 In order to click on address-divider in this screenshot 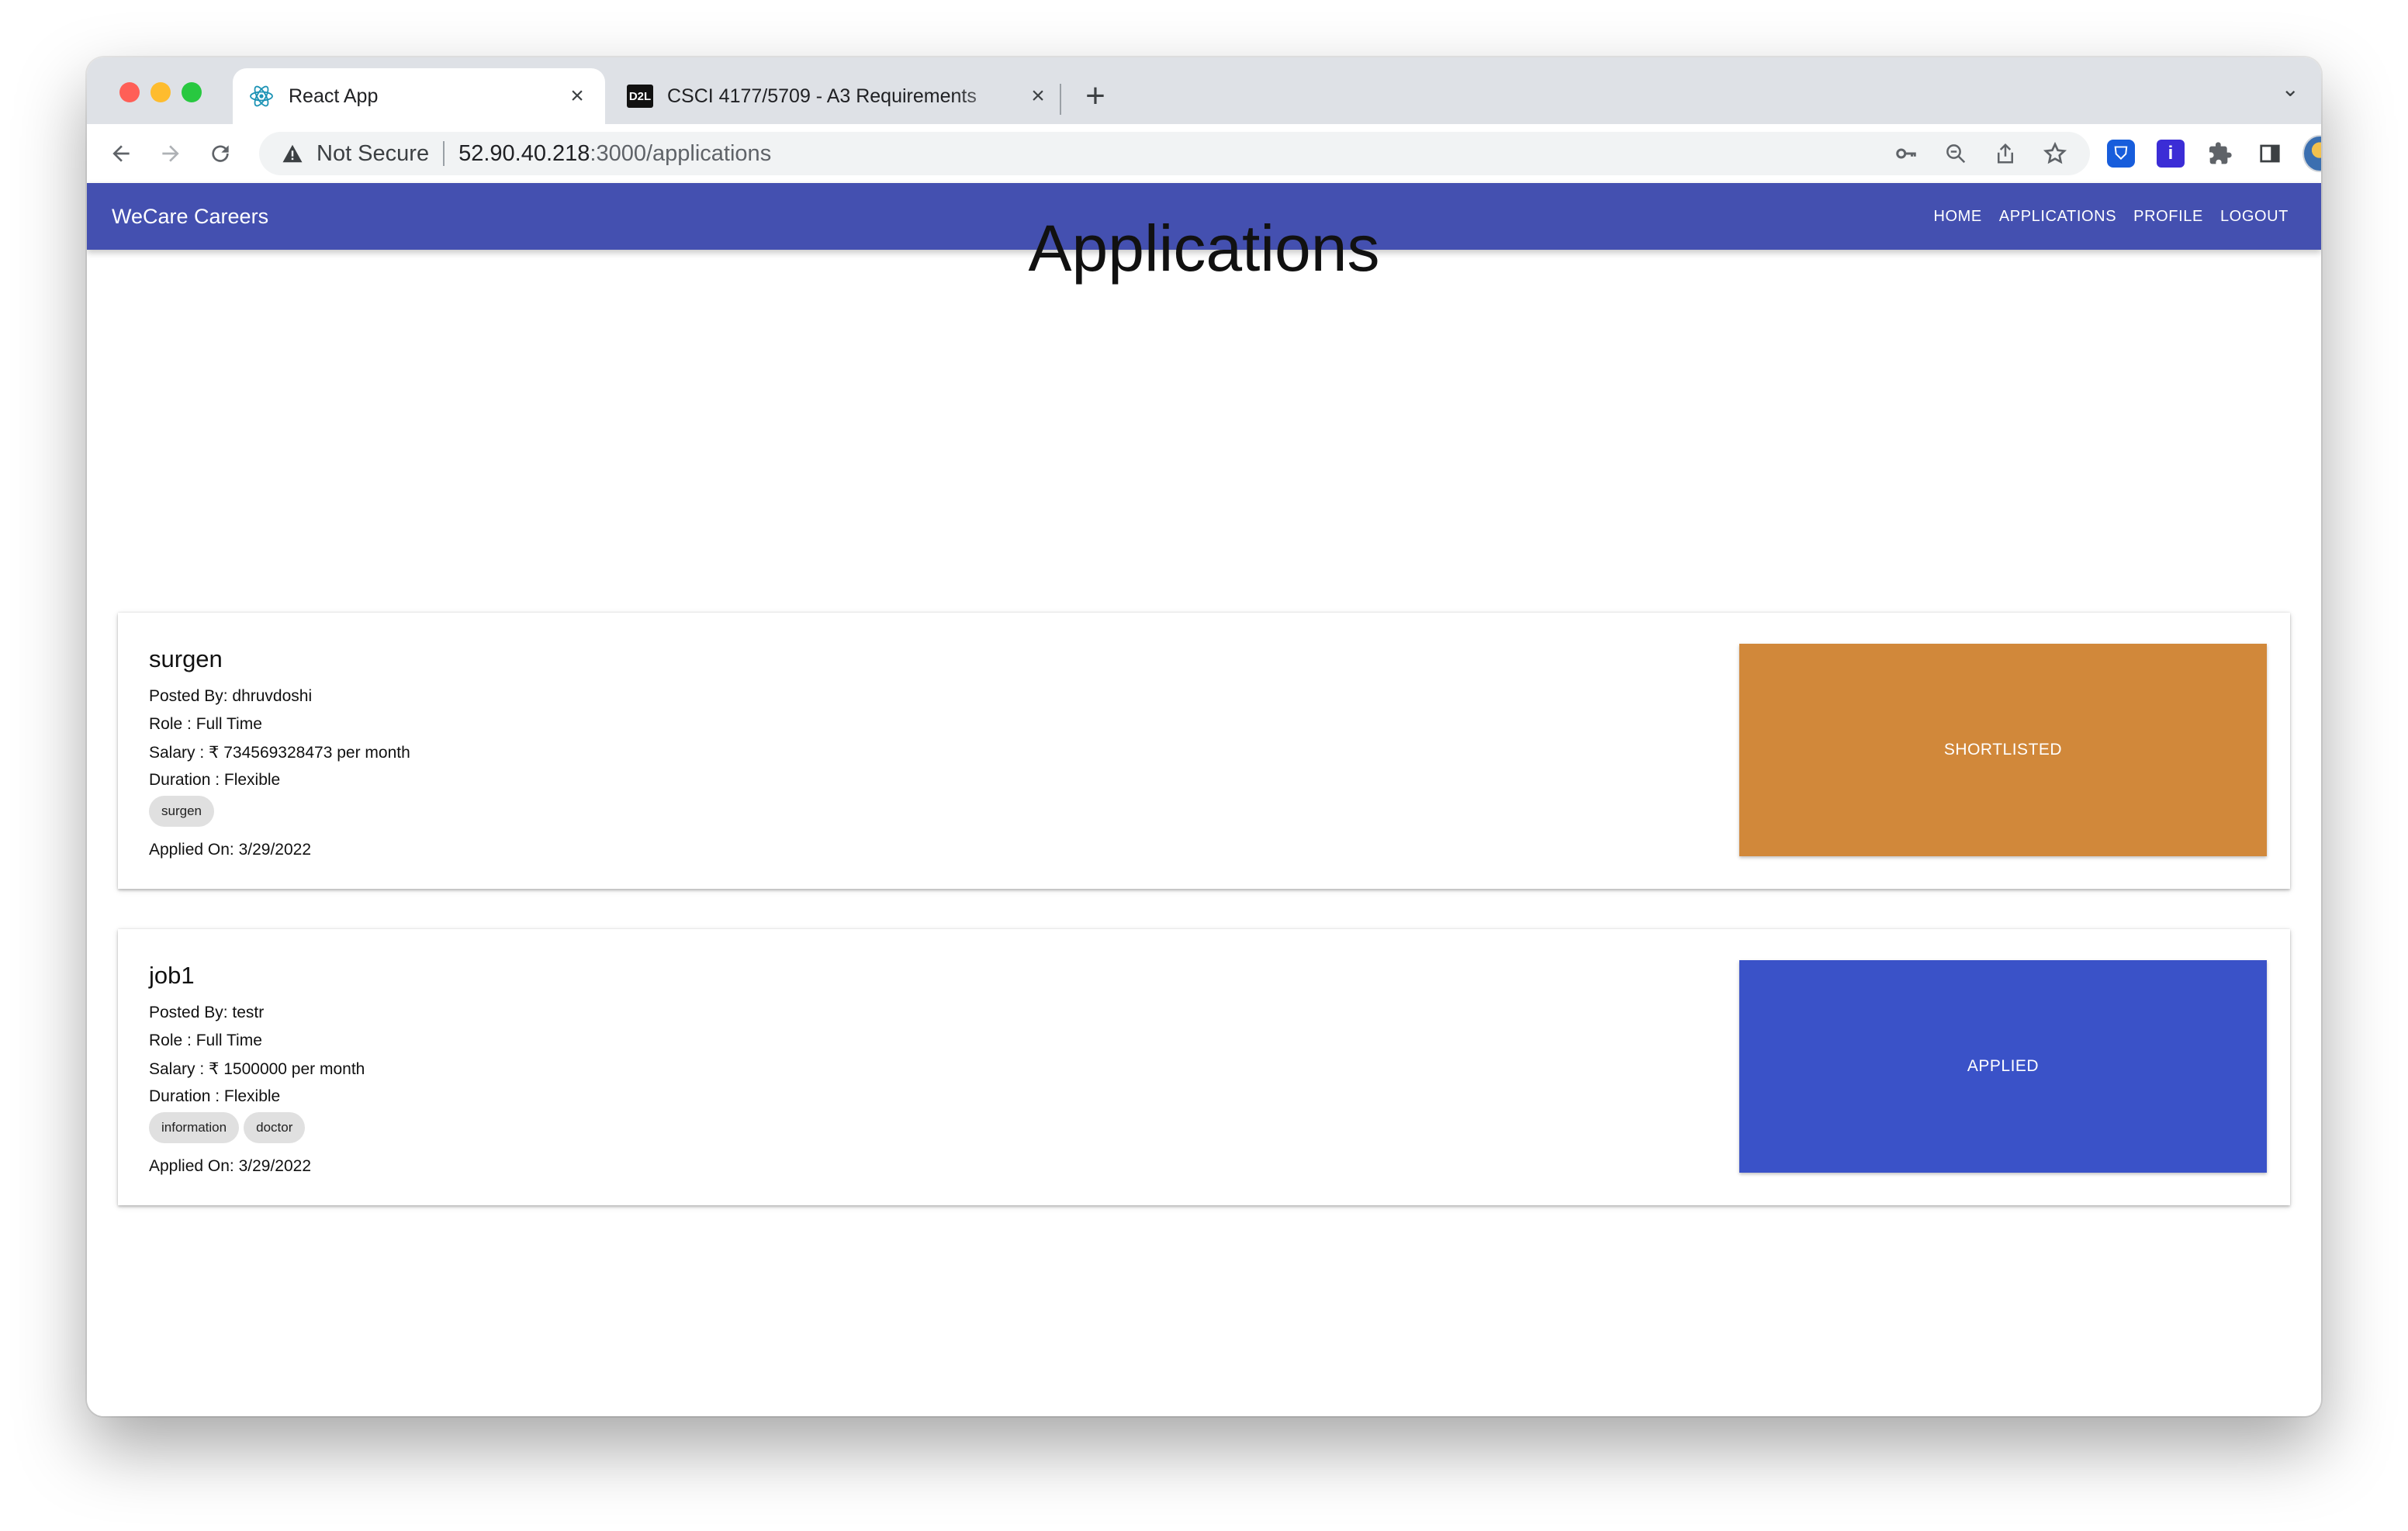, I will do `click(444, 153)`.